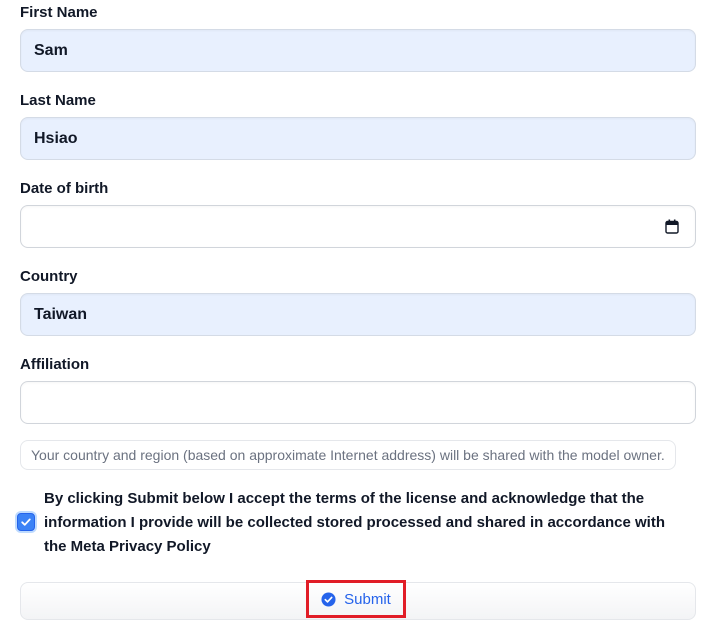 The width and height of the screenshot is (716, 629). Describe the element at coordinates (672, 226) in the screenshot. I see `calendar-icon` at that location.